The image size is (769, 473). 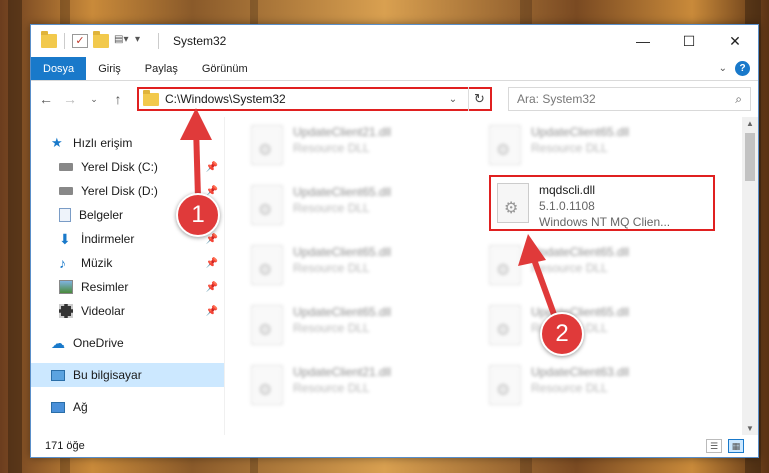 What do you see at coordinates (65, 446) in the screenshot?
I see `item-count: 171 öğe` at bounding box center [65, 446].